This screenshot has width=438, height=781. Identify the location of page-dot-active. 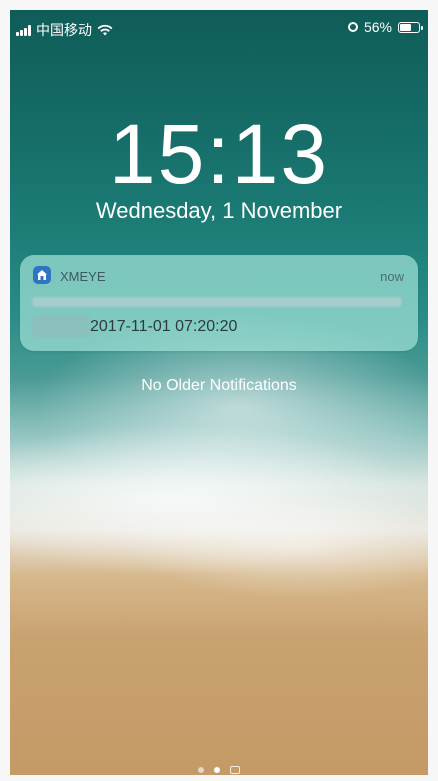
(217, 770).